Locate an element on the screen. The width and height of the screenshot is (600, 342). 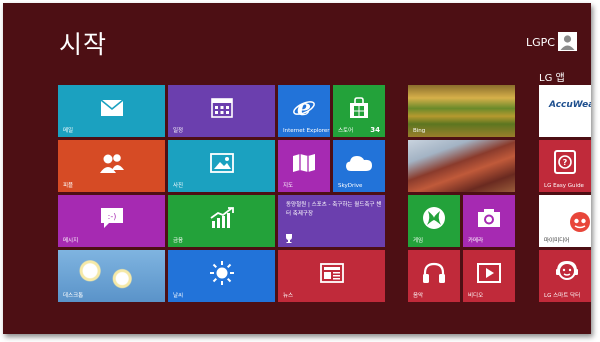
tile-label: Internet Explorer is located at coordinates (306, 131).